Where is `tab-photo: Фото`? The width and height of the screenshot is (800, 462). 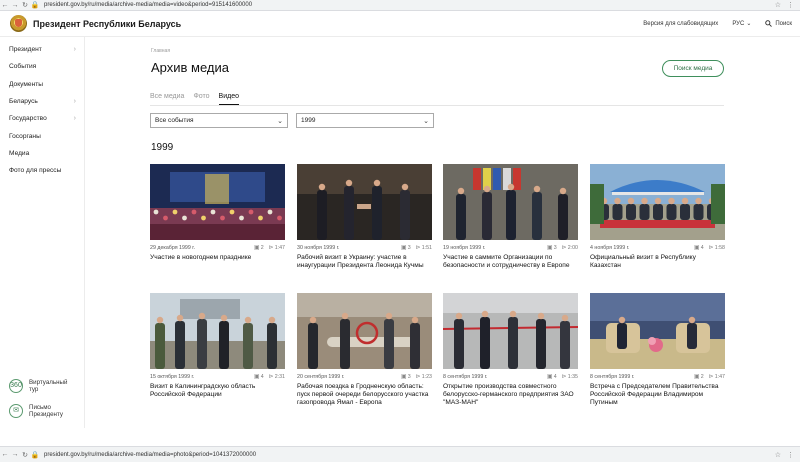
tab-photo: Фото is located at coordinates (201, 99).